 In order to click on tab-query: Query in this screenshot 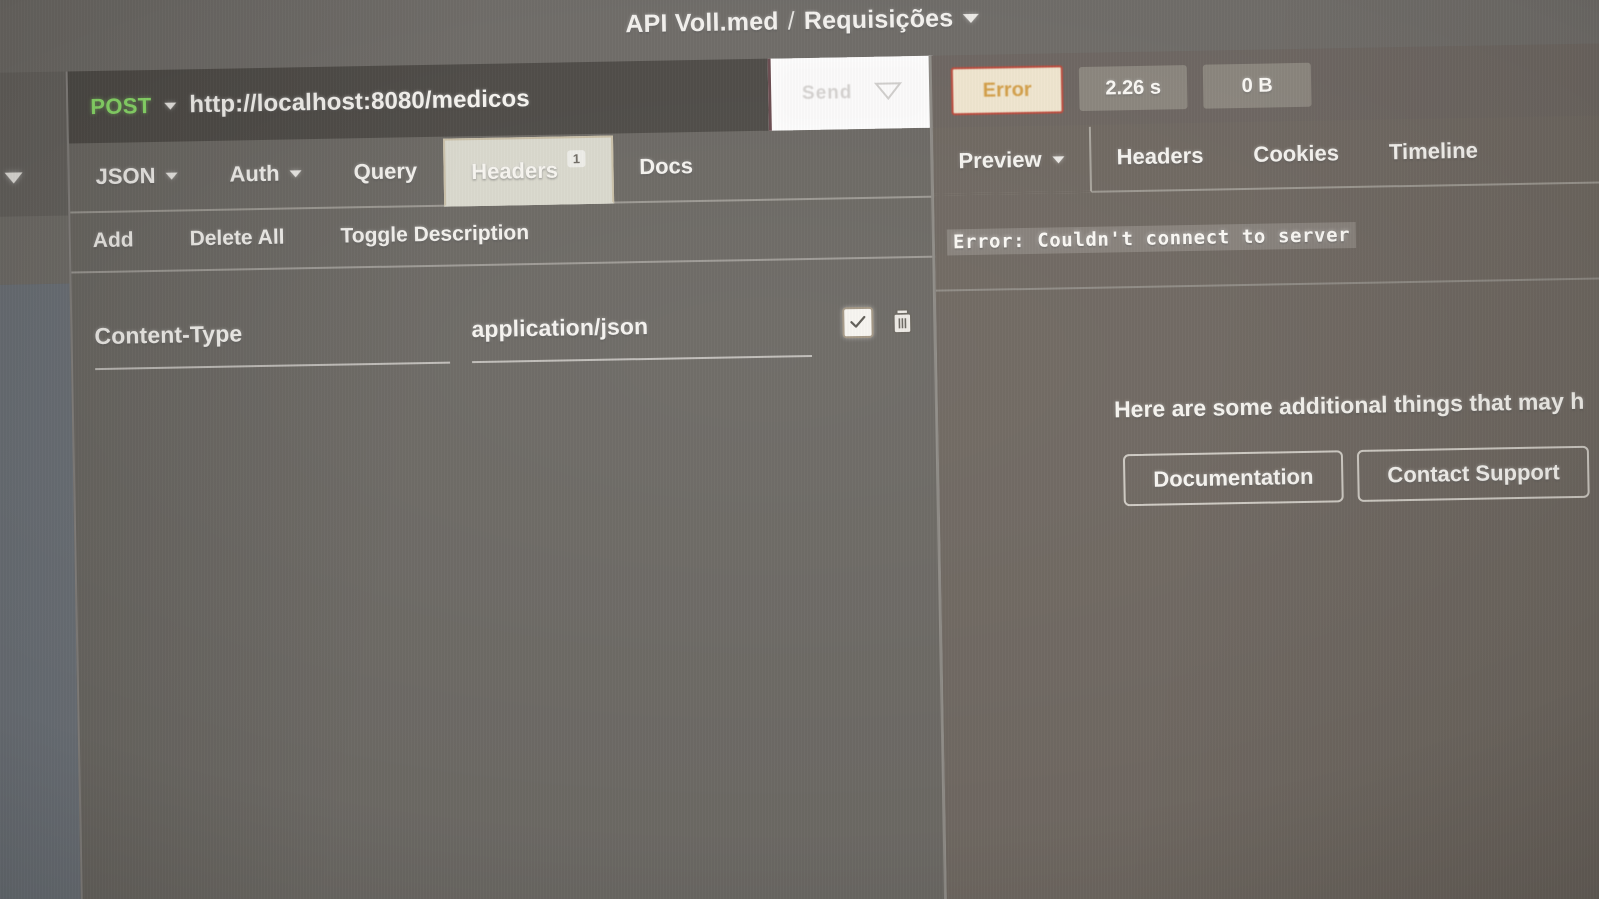, I will do `click(385, 172)`.